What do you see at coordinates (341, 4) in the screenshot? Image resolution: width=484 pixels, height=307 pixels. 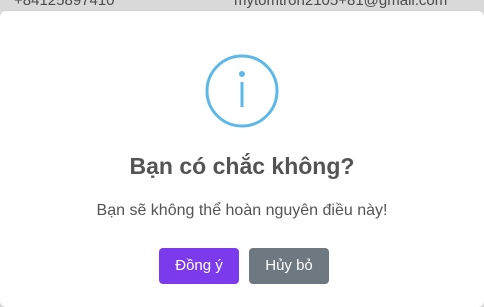 I see `background-email-text: mytomtron2105+81@gmail.com` at bounding box center [341, 4].